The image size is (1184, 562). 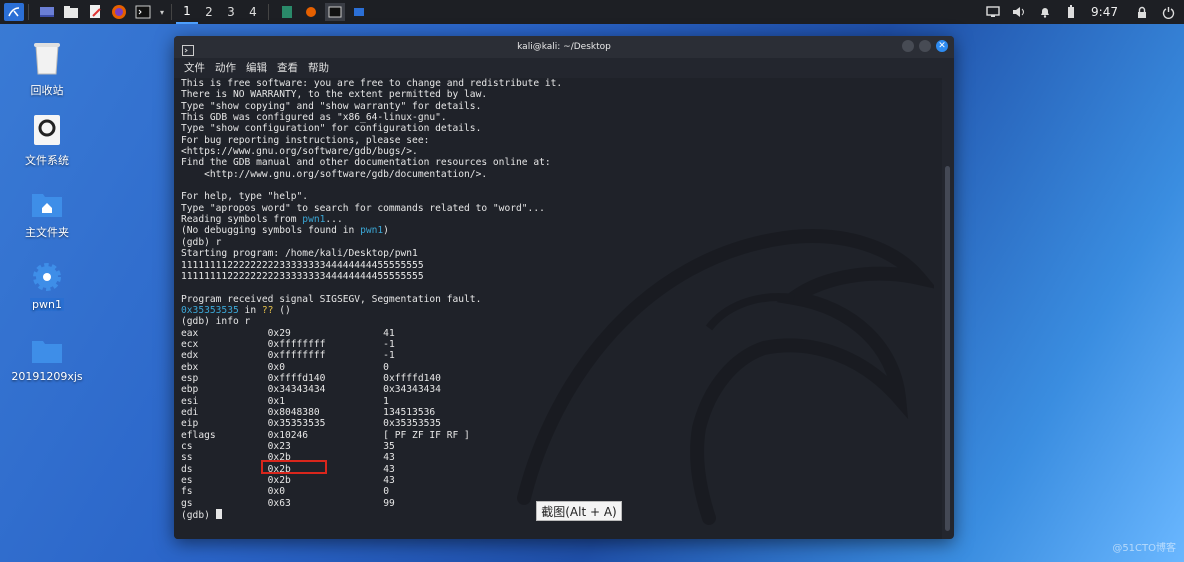 I want to click on taskbar-firefox-icon, so click(x=311, y=12).